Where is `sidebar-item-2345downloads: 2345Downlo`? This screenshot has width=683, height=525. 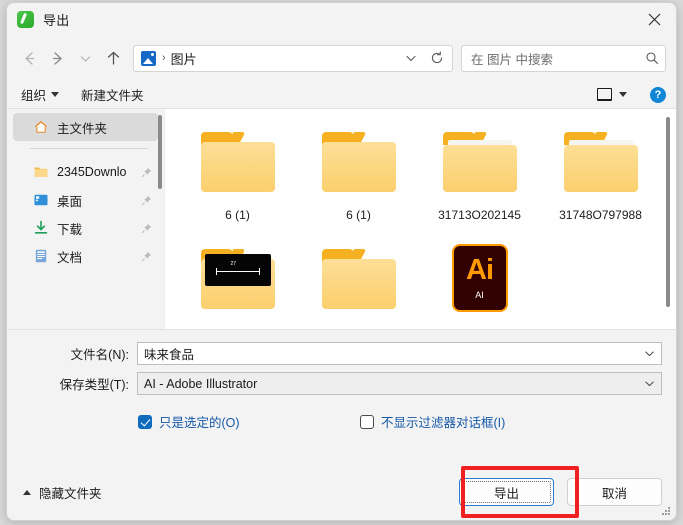 sidebar-item-2345downloads: 2345Downlo is located at coordinates (85, 172).